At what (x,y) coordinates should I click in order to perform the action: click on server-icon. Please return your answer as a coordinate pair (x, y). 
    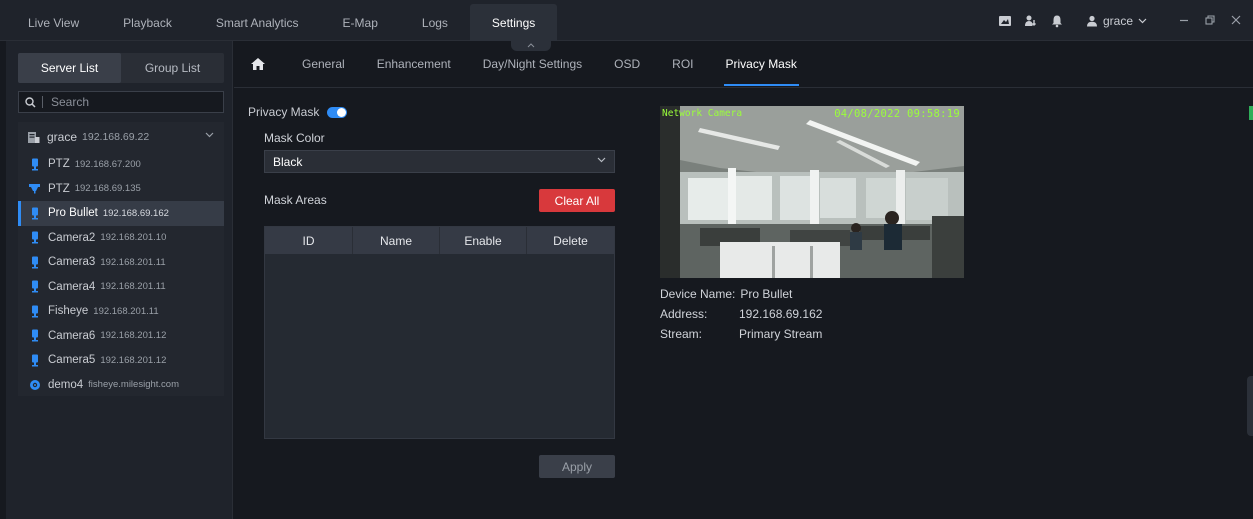
    Looking at the image, I should click on (34, 137).